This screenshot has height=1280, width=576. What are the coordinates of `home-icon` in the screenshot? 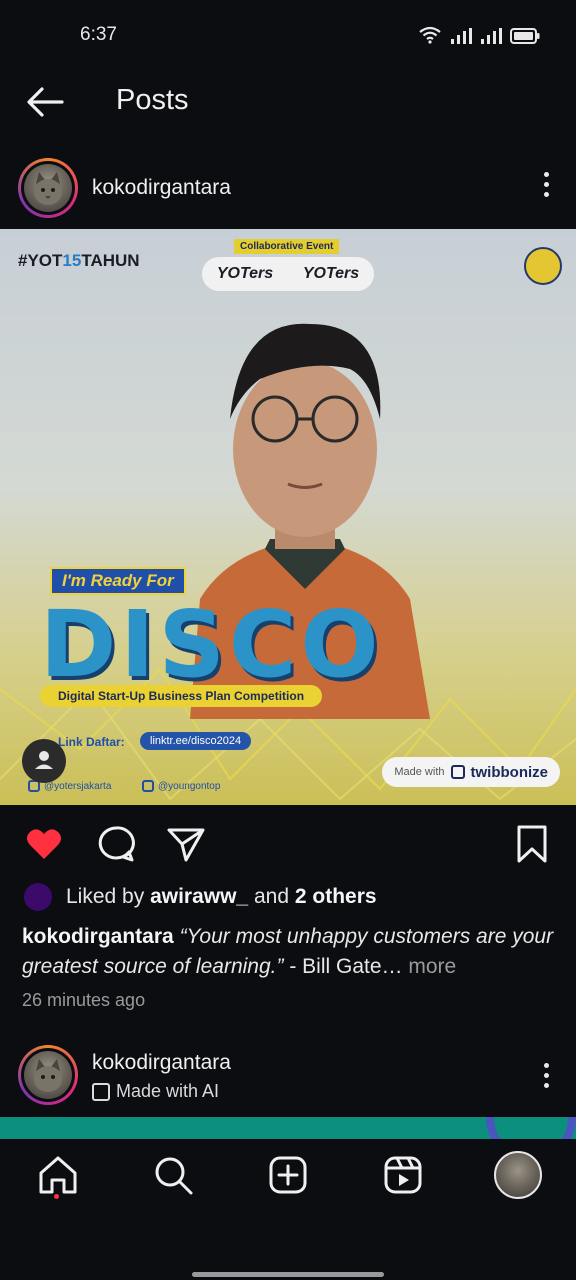 It's located at (58, 1175).